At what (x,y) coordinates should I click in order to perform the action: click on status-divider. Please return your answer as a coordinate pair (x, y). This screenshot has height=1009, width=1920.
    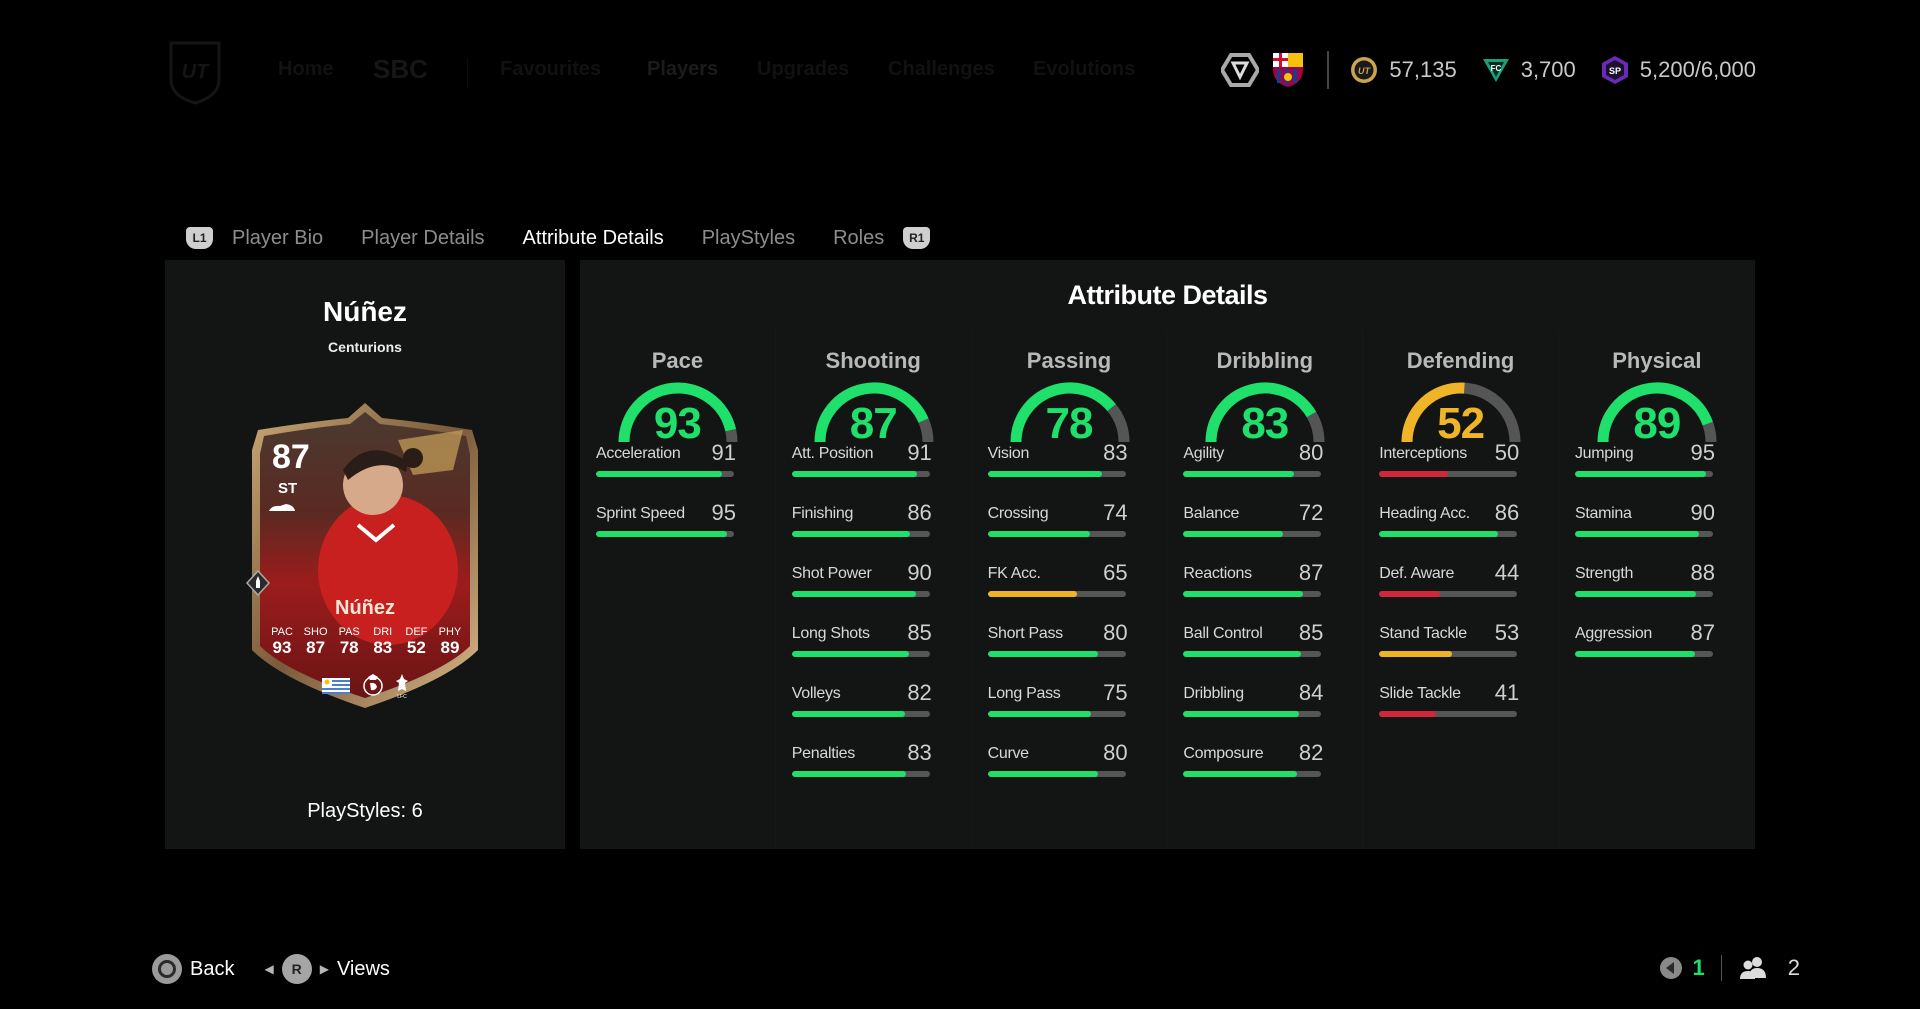
    Looking at the image, I should click on (1721, 968).